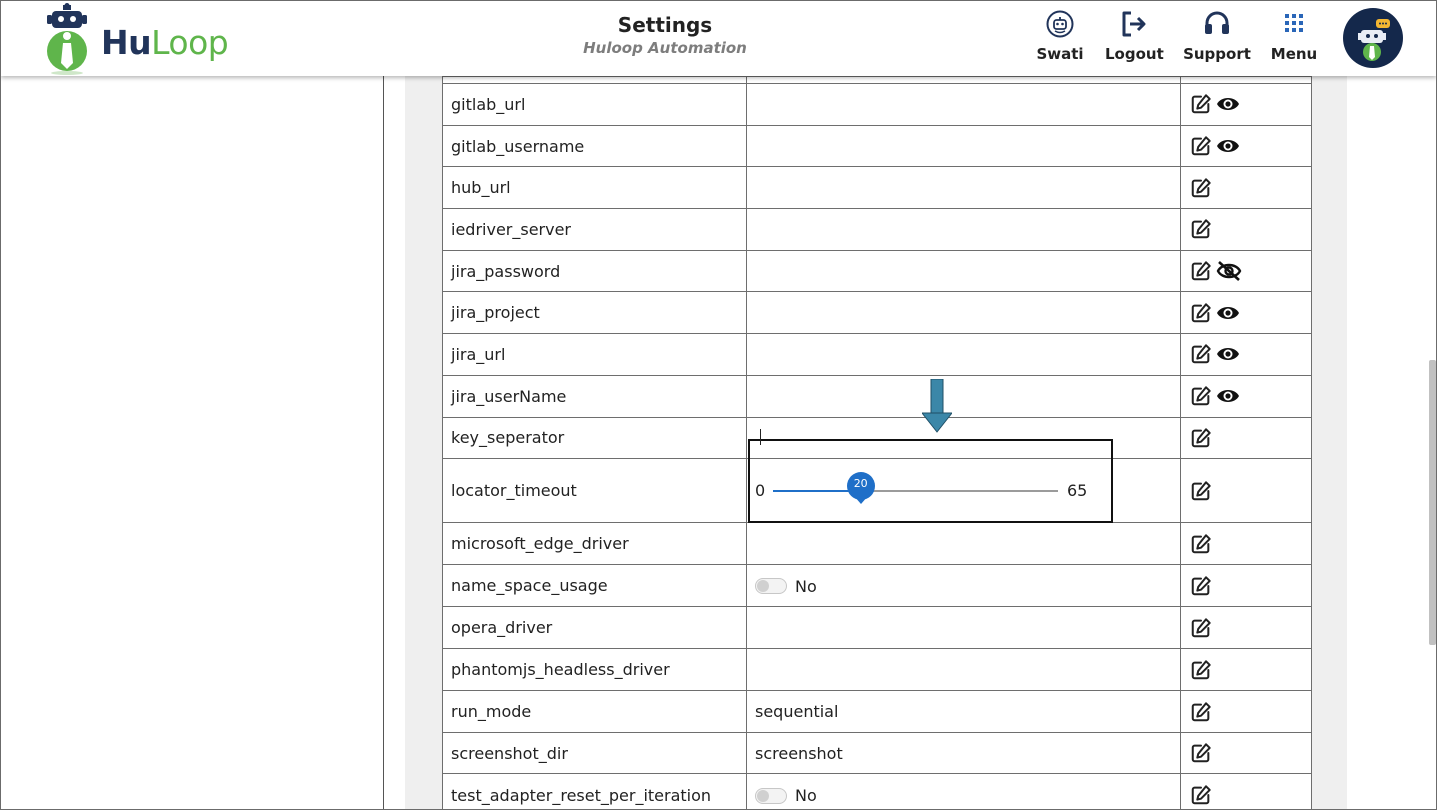 This screenshot has height=810, width=1437. What do you see at coordinates (760, 437) in the screenshot?
I see `text-cursor` at bounding box center [760, 437].